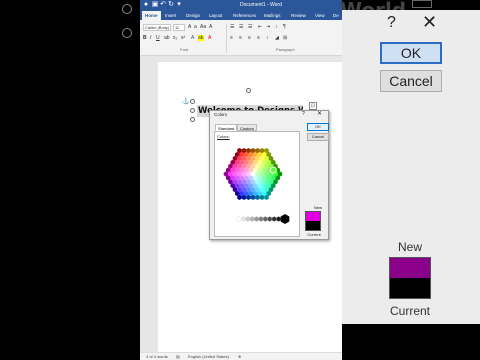  What do you see at coordinates (179, 27) in the screenshot?
I see `font-size-box: 11` at bounding box center [179, 27].